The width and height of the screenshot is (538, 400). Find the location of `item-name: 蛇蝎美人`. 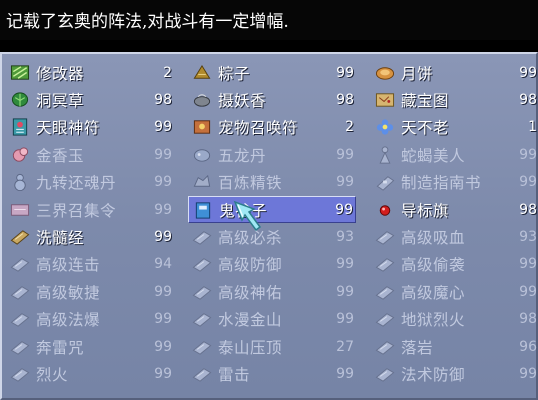

item-name: 蛇蝎美人 is located at coordinates (433, 155).